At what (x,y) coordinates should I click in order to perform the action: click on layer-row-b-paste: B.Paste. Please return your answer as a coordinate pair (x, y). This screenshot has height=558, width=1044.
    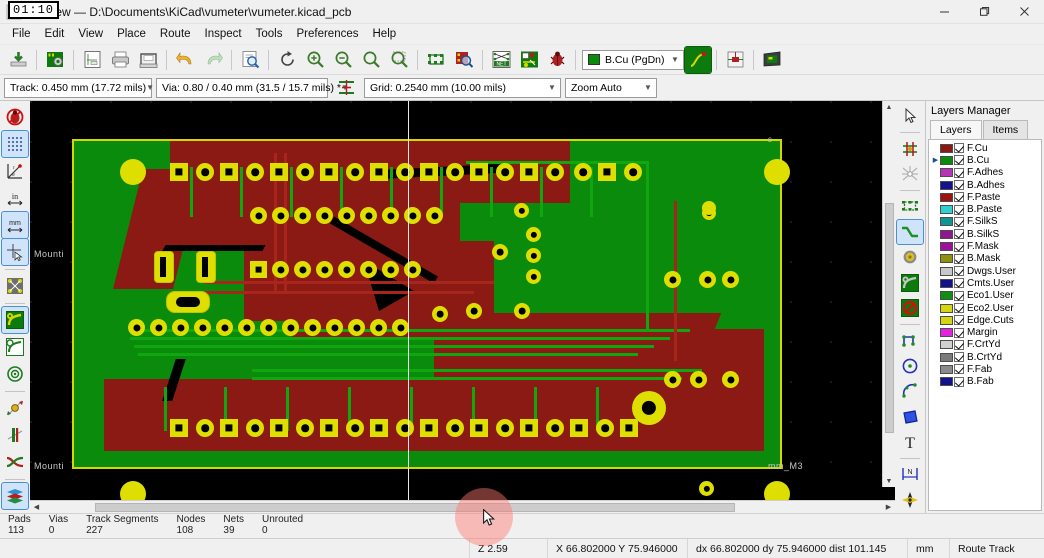
    Looking at the image, I should click on (985, 209).